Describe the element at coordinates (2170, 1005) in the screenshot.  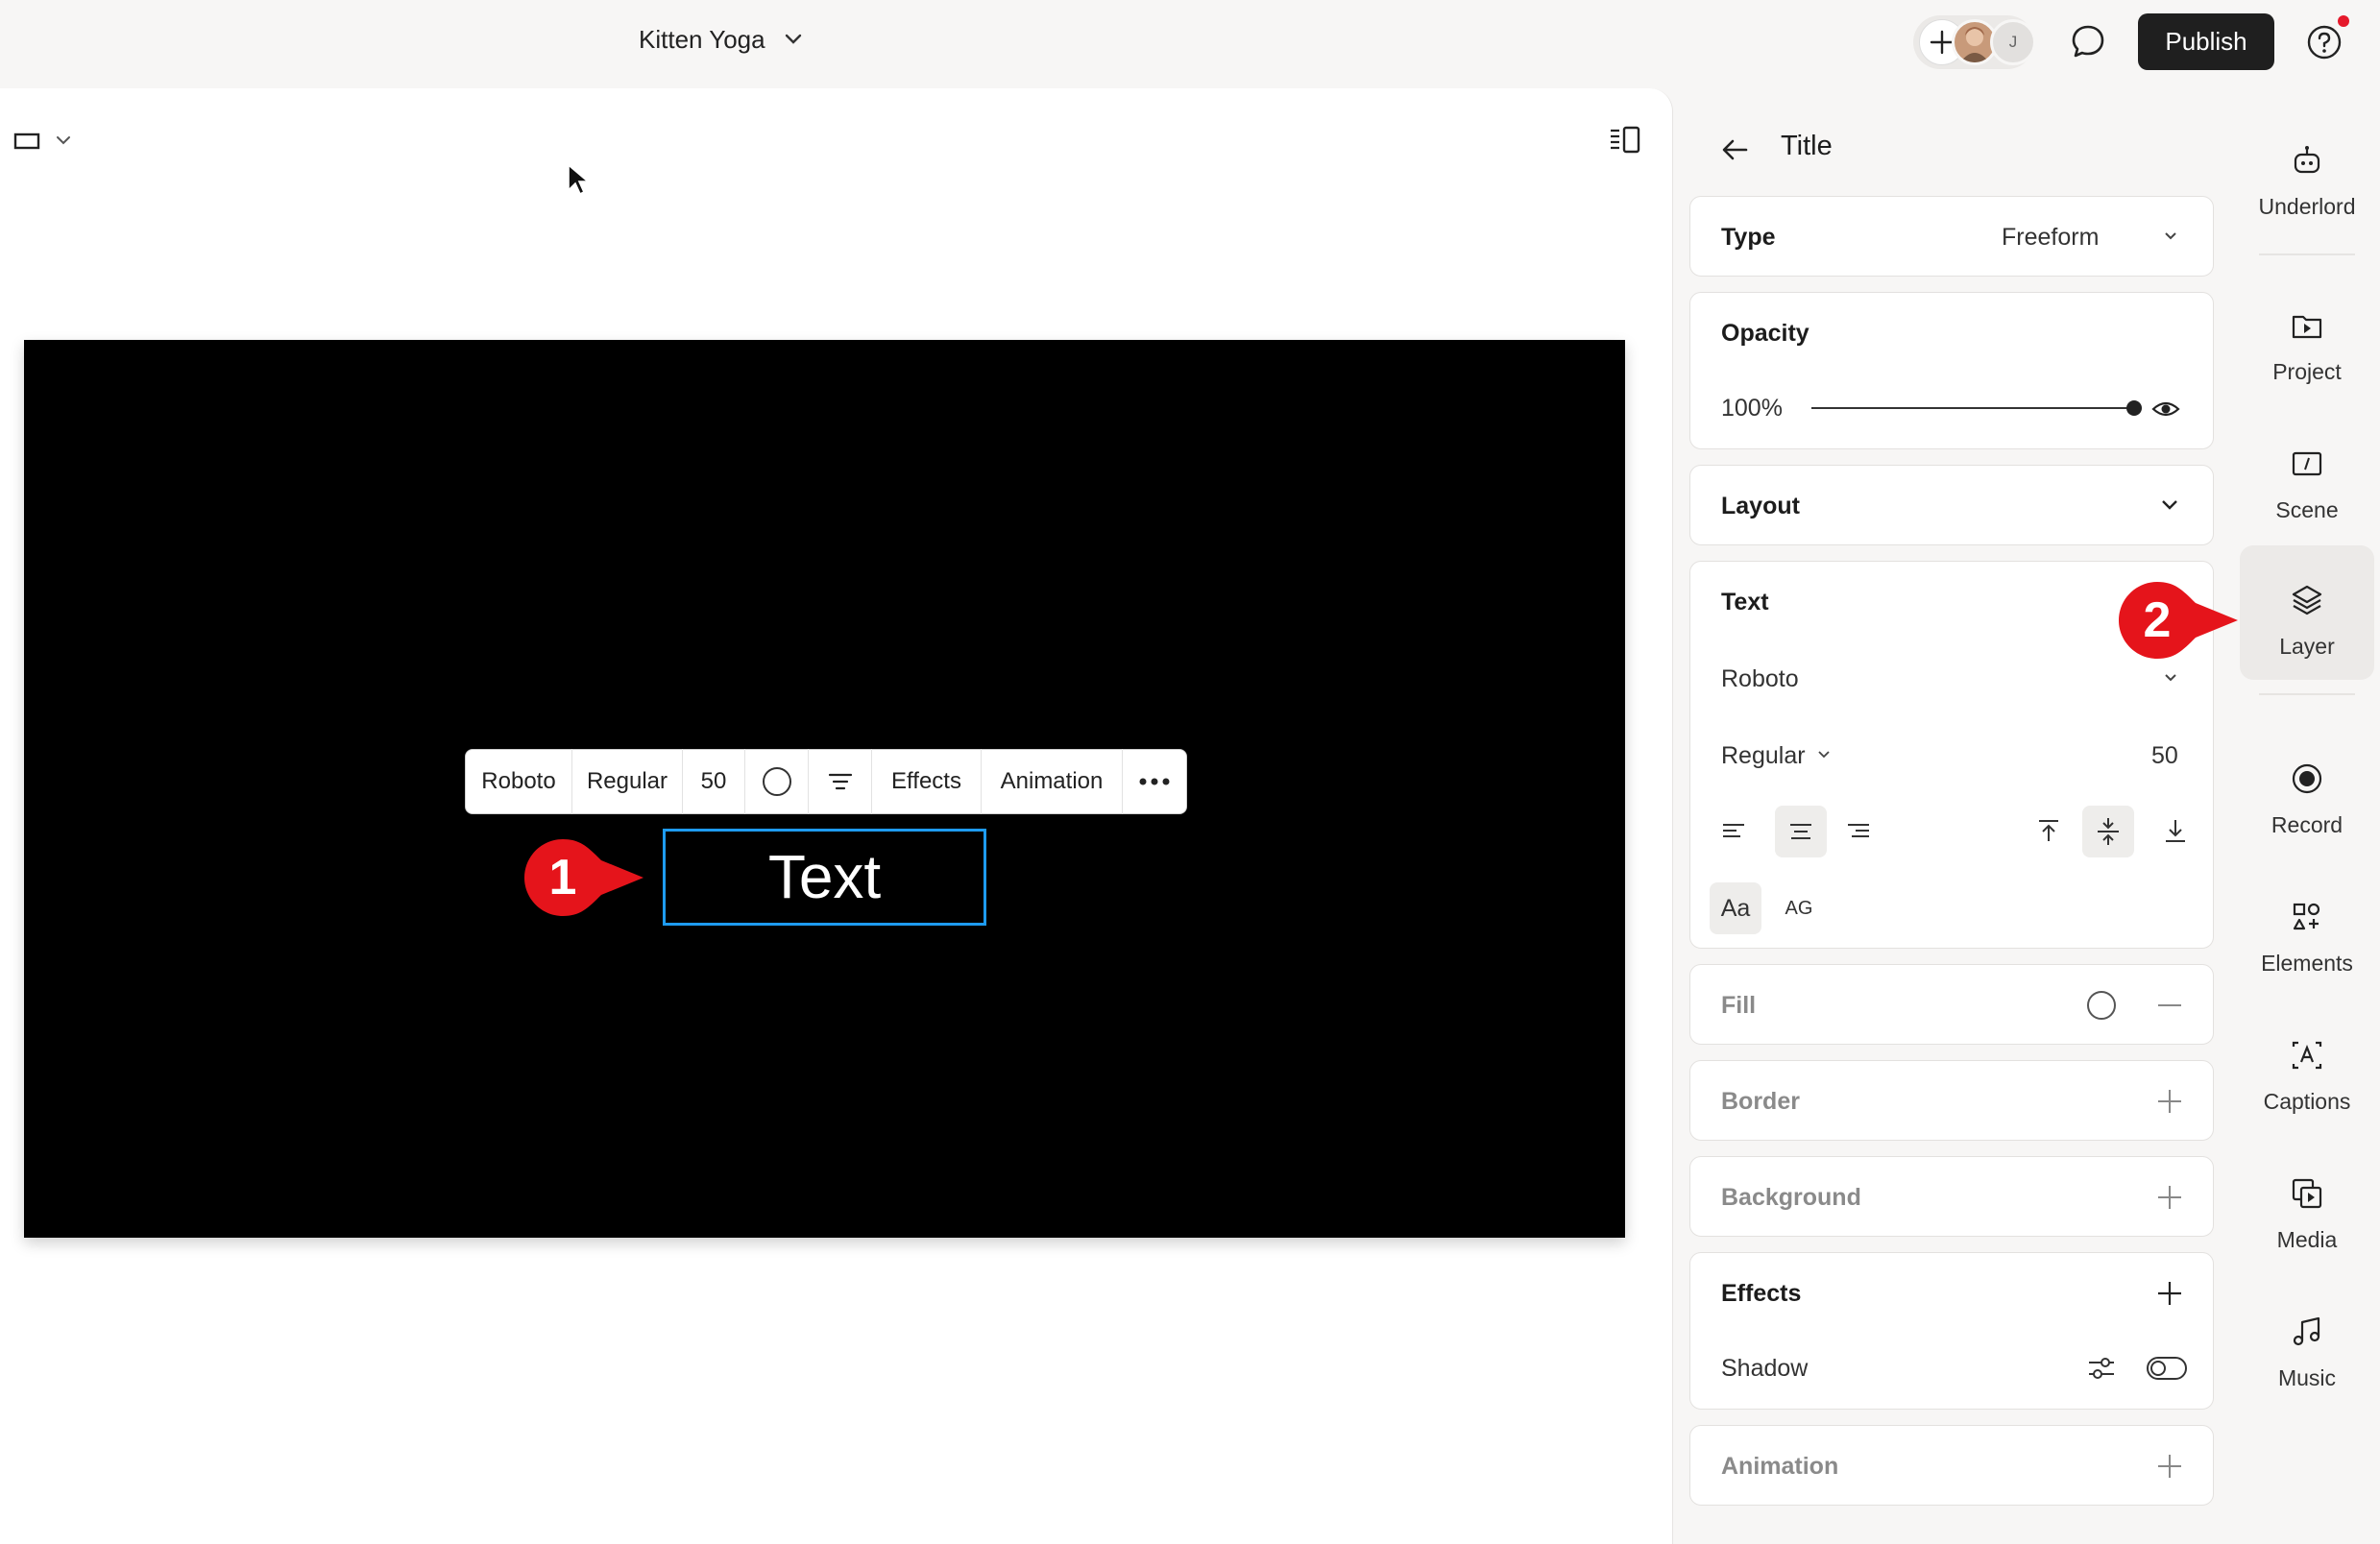
I see `remove-fill-icon` at that location.